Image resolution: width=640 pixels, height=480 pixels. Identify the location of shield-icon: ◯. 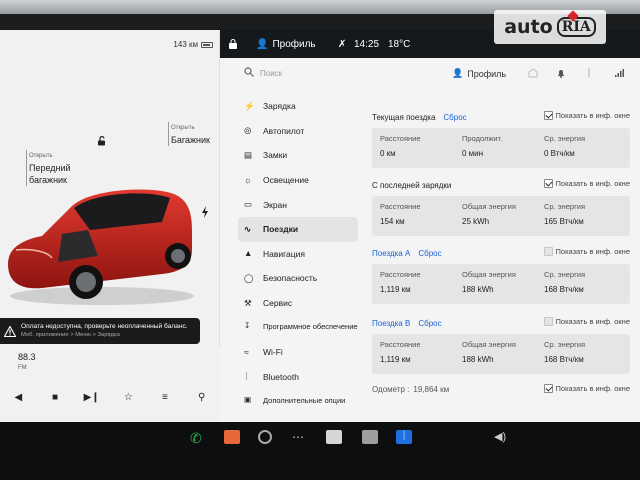
(249, 277).